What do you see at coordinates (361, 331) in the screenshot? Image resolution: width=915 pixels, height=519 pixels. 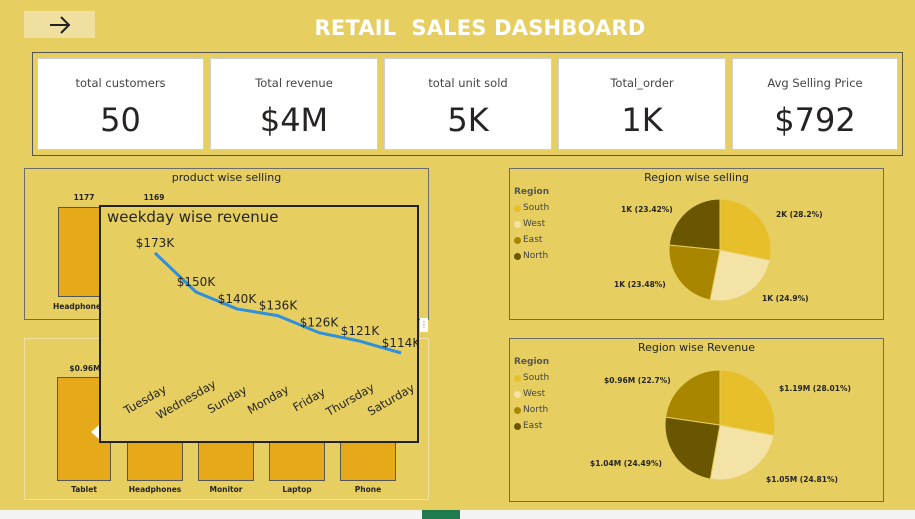 I see `data-label: $121K` at bounding box center [361, 331].